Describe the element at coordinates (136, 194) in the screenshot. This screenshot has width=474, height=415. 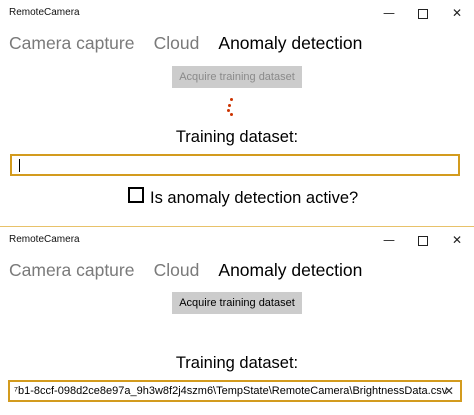
I see `checkbox-icon` at that location.